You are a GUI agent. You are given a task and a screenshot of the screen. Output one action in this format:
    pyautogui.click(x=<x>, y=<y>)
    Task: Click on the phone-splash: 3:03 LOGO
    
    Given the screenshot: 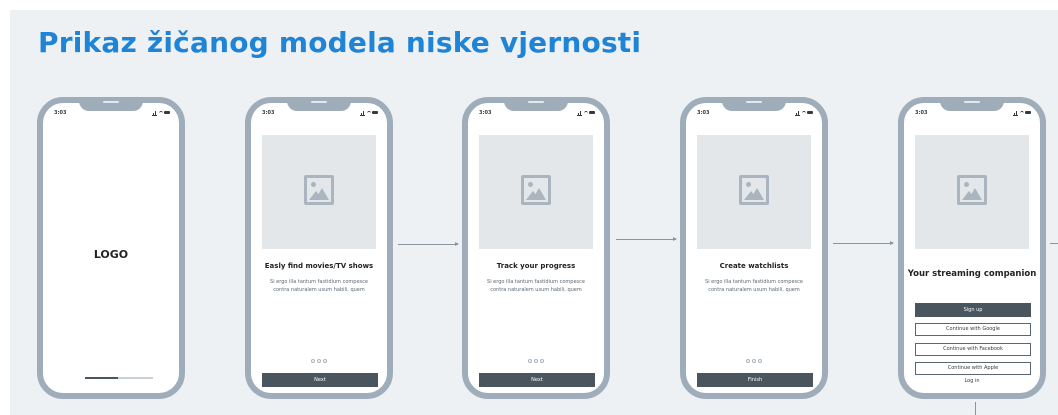 What is the action you would take?
    pyautogui.click(x=111, y=248)
    